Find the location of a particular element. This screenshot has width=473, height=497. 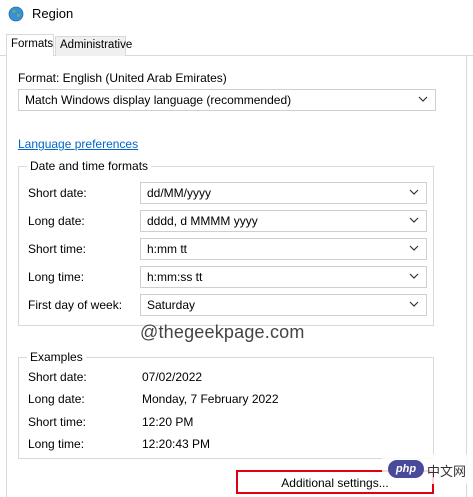

tab-formats: Formats is located at coordinates (30, 45).